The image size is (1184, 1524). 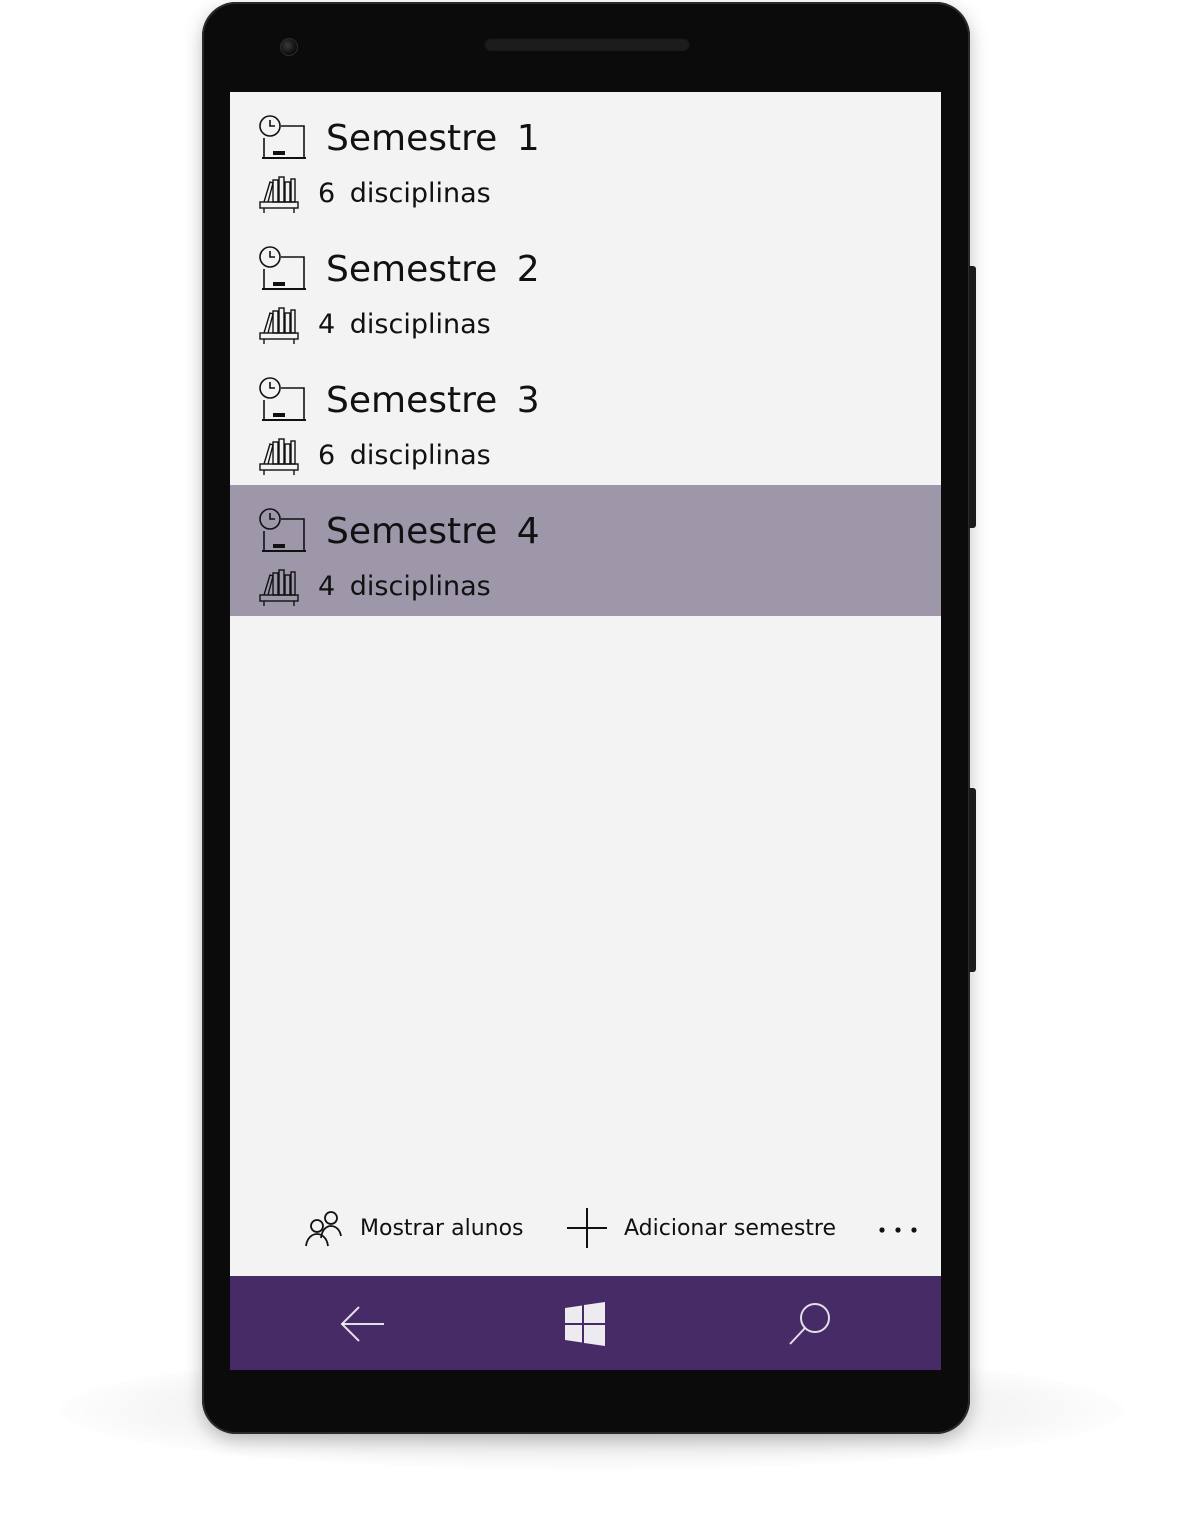 I want to click on ellipsis-icon, so click(x=898, y=1230).